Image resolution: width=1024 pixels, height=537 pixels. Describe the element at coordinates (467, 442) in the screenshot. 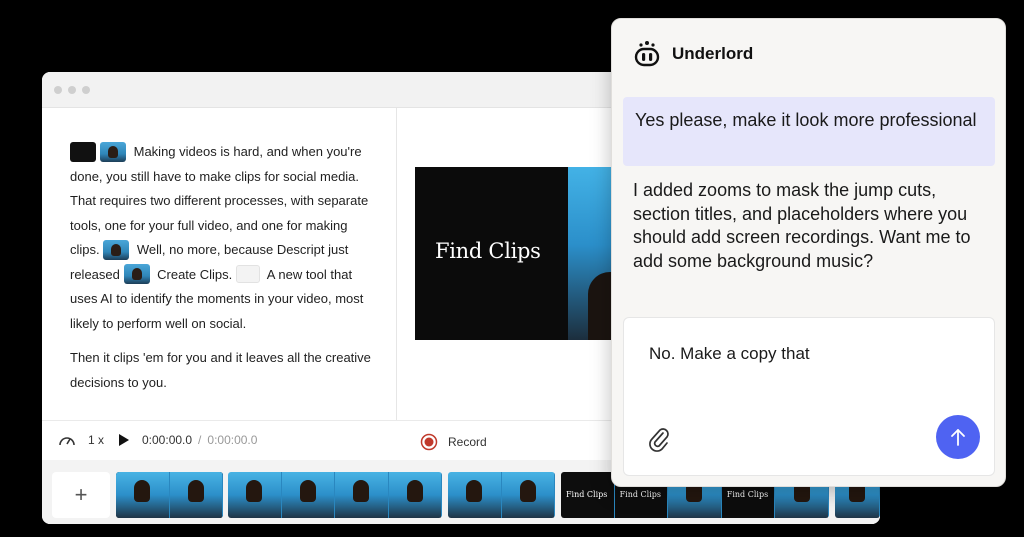

I see `record-label: Record` at that location.